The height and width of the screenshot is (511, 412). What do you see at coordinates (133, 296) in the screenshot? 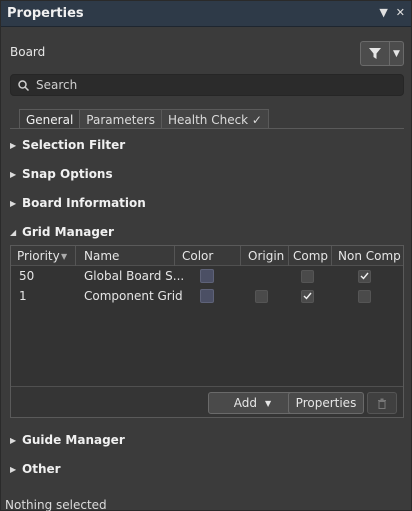
I see `row-name: Component Grid` at bounding box center [133, 296].